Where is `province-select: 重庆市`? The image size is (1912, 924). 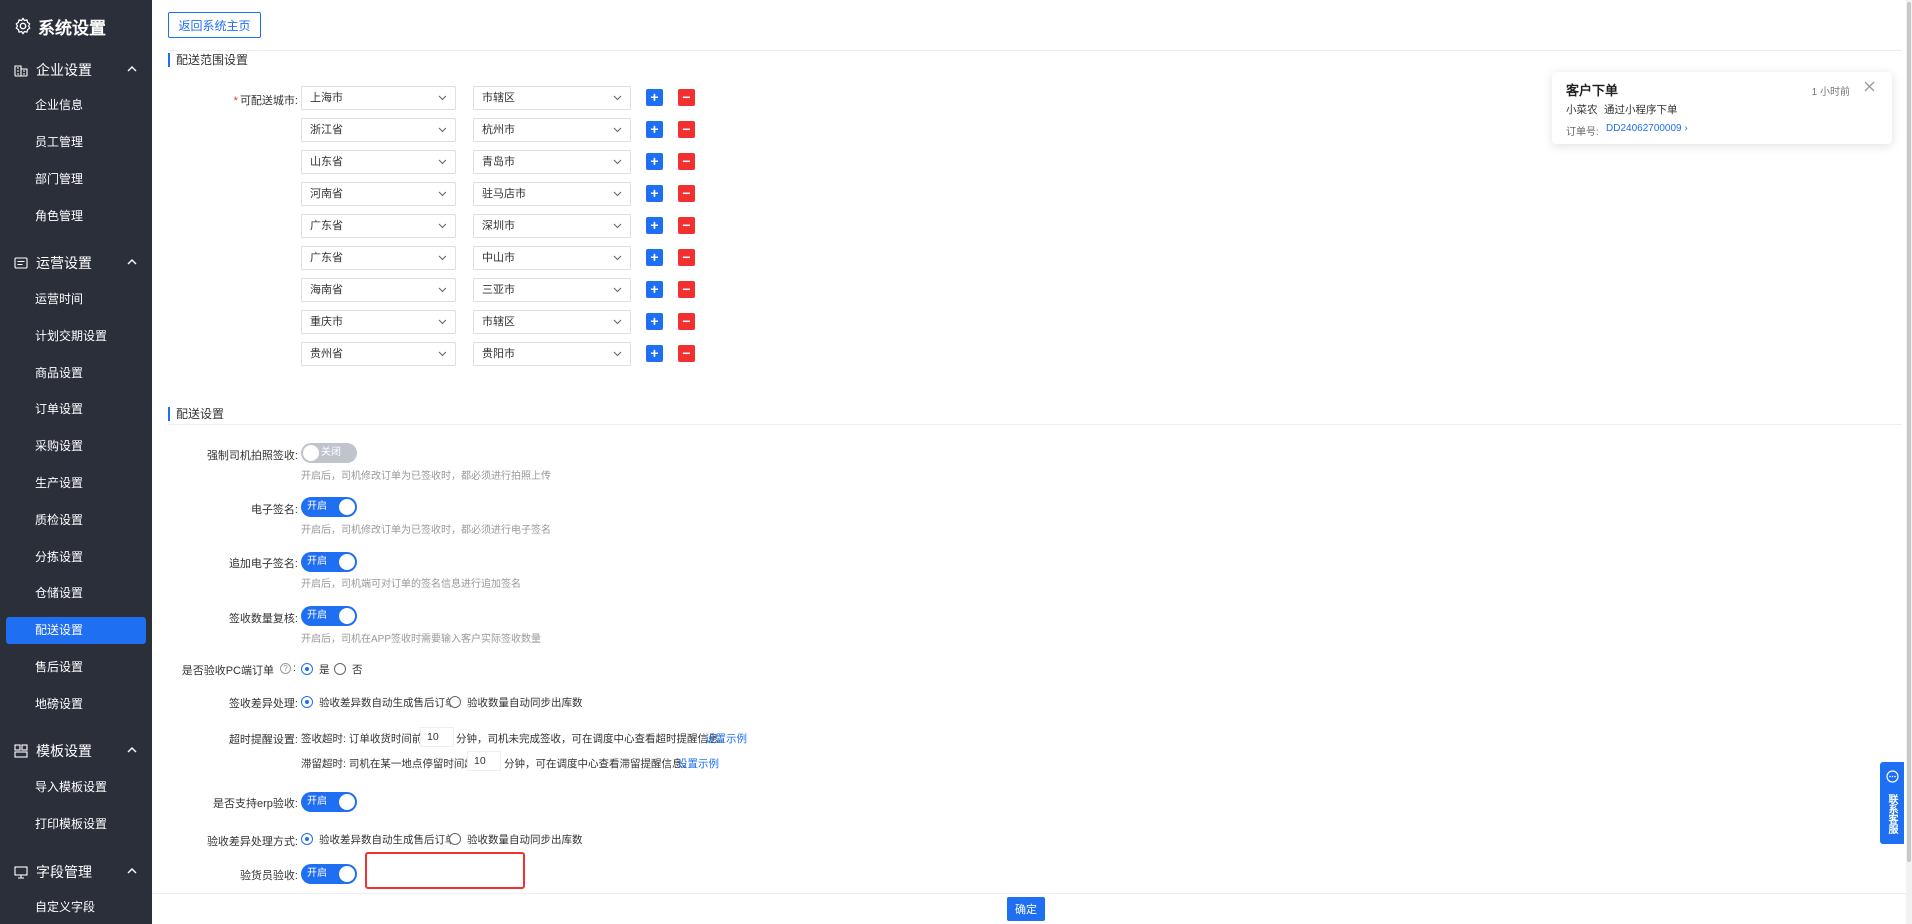
province-select: 重庆市 is located at coordinates (378, 322).